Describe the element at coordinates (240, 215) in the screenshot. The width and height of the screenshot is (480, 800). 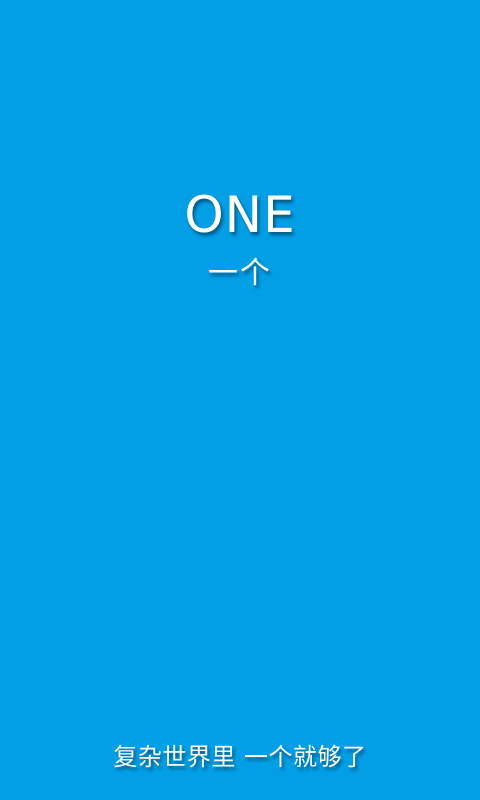
I see `app-logo-english: ONE` at that location.